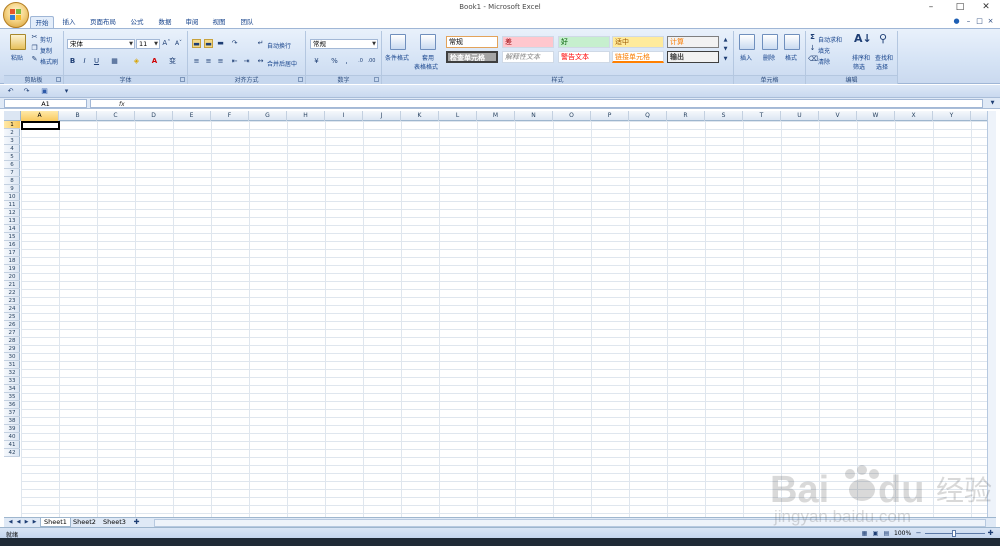  What do you see at coordinates (693, 57) in the screenshot?
I see `style-output: 输出` at bounding box center [693, 57].